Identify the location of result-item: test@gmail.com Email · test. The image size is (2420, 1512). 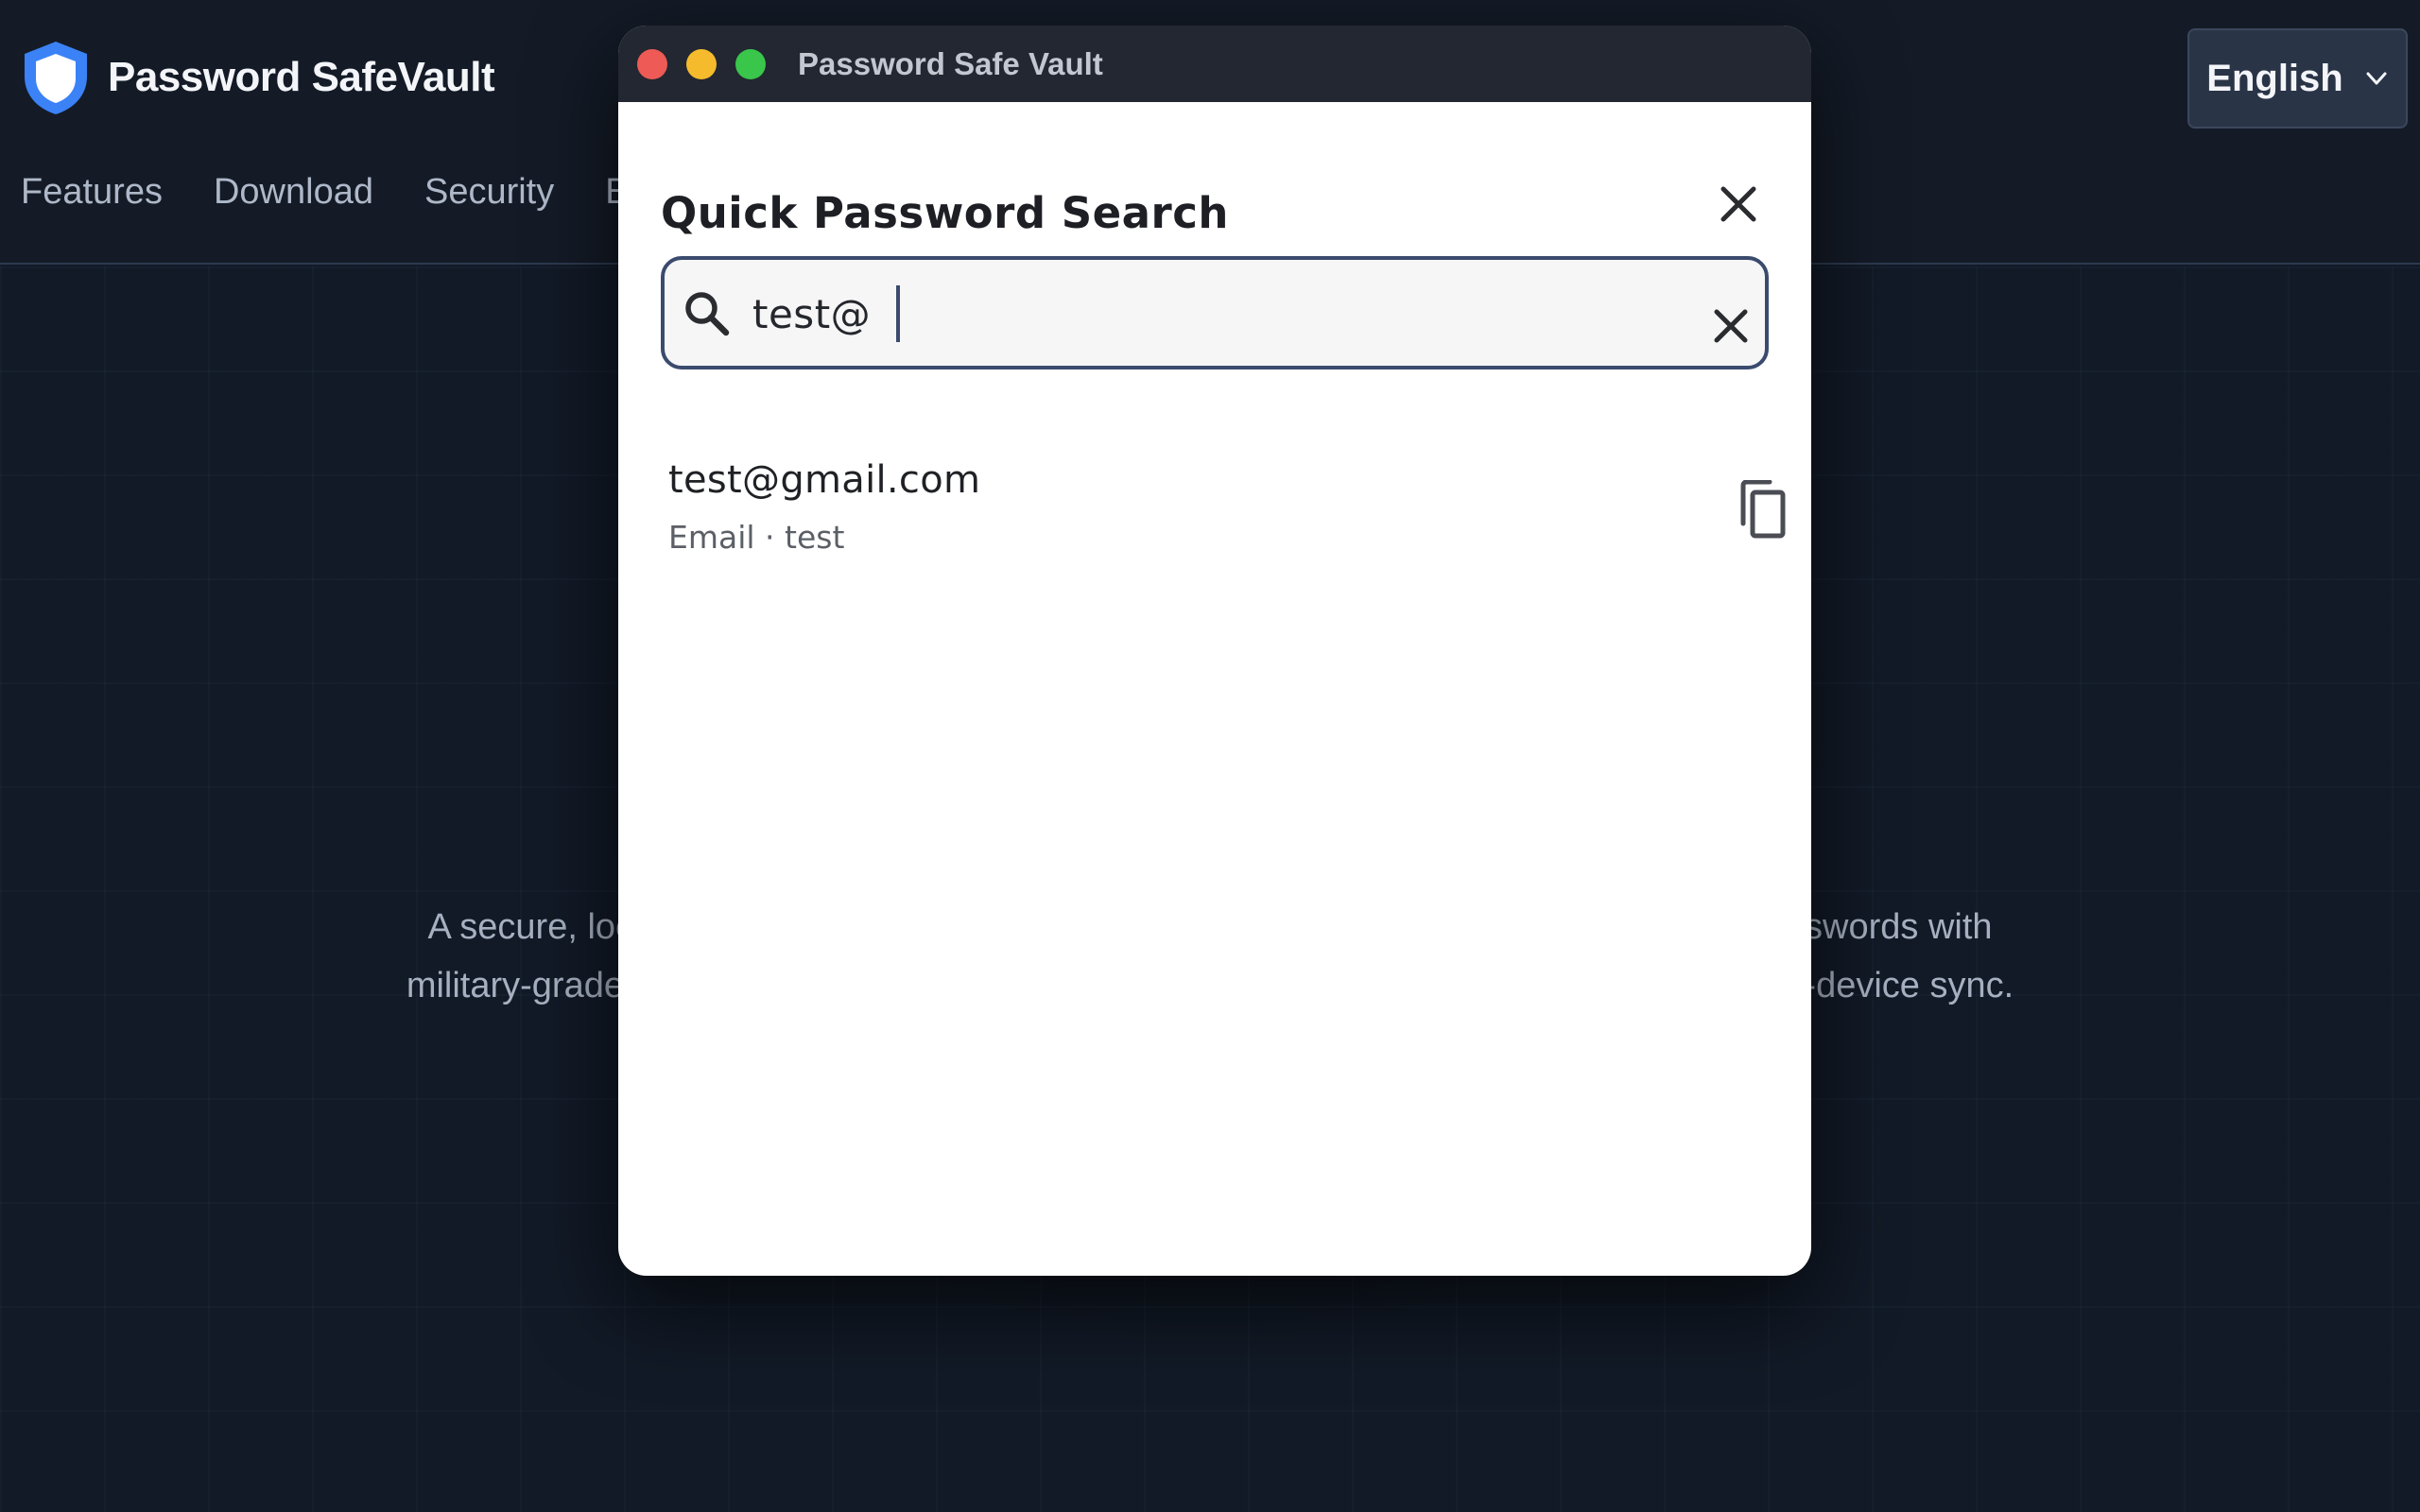
(1224, 503).